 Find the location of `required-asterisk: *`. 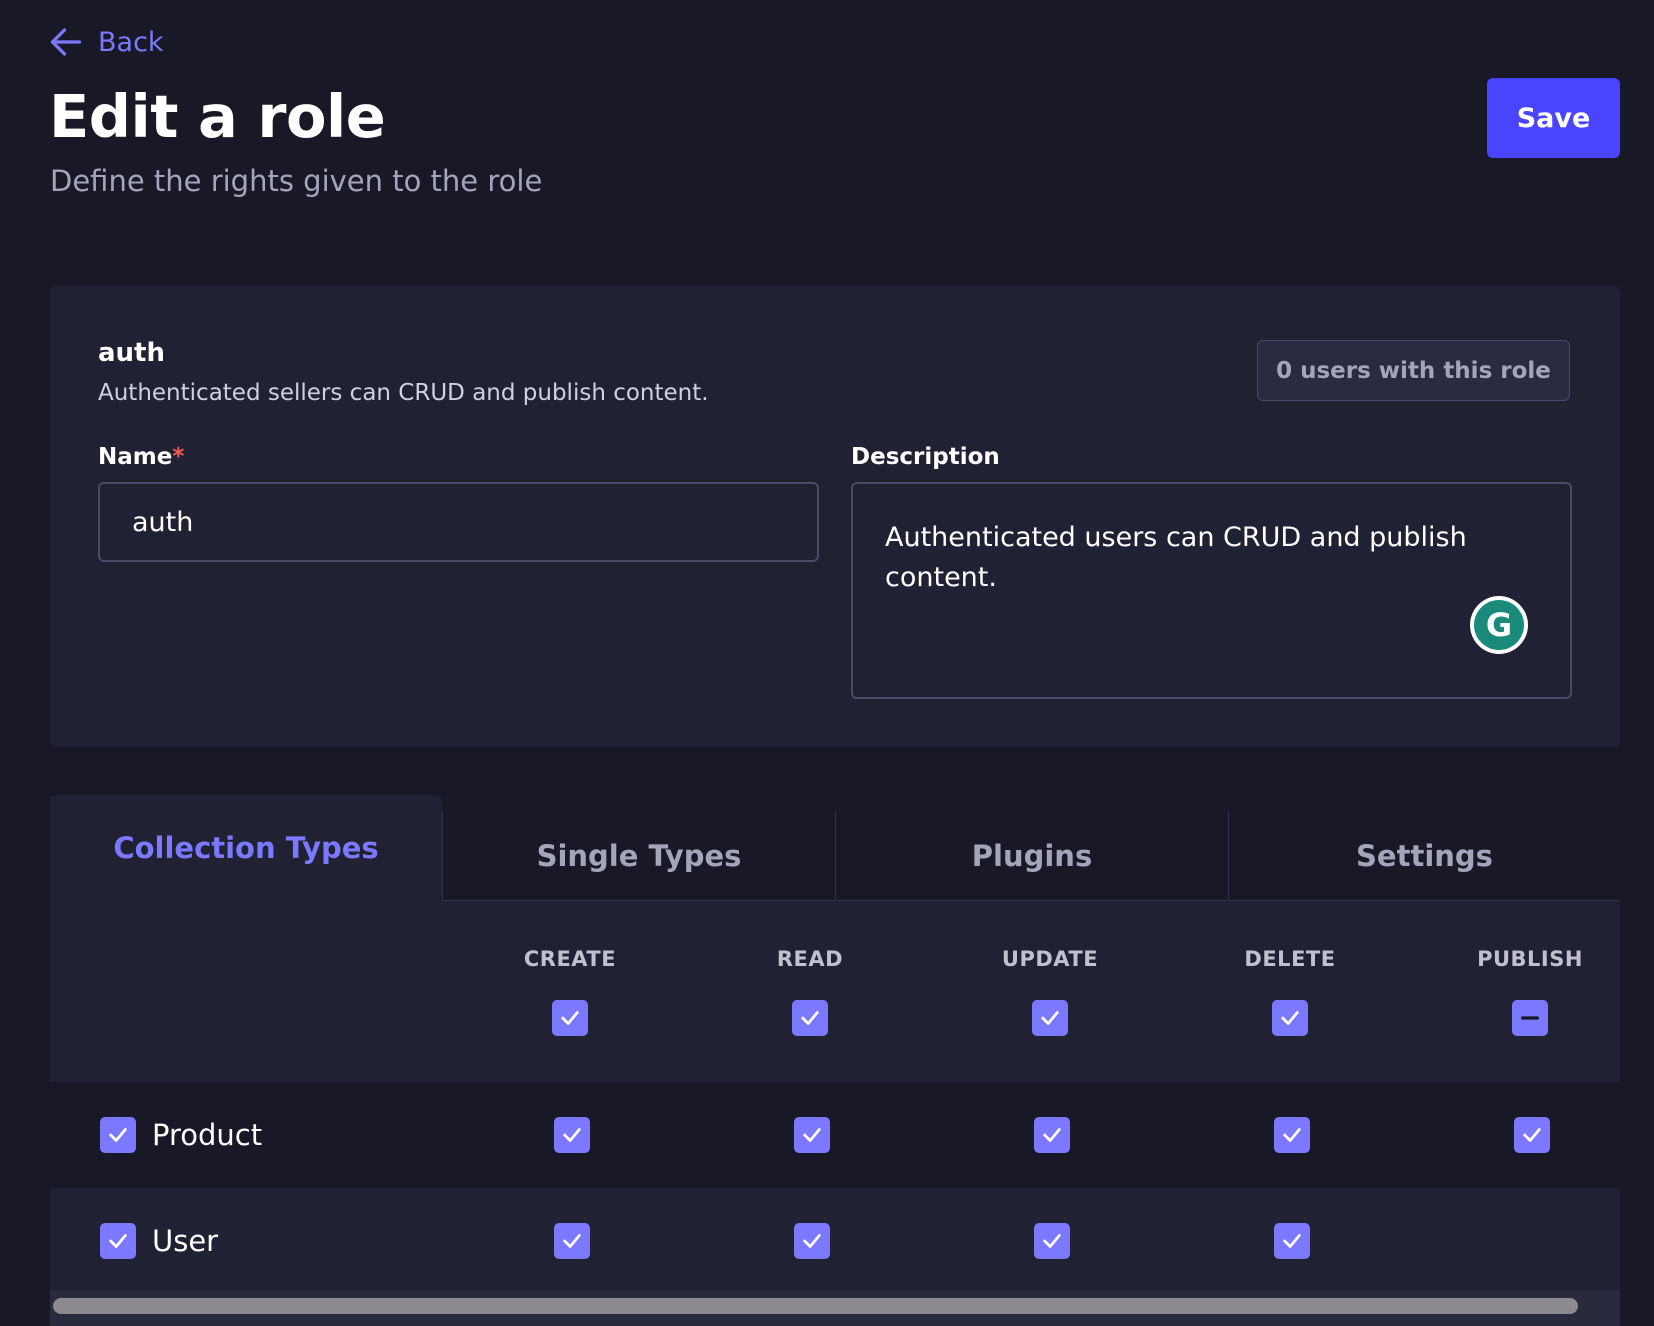

required-asterisk: * is located at coordinates (178, 457).